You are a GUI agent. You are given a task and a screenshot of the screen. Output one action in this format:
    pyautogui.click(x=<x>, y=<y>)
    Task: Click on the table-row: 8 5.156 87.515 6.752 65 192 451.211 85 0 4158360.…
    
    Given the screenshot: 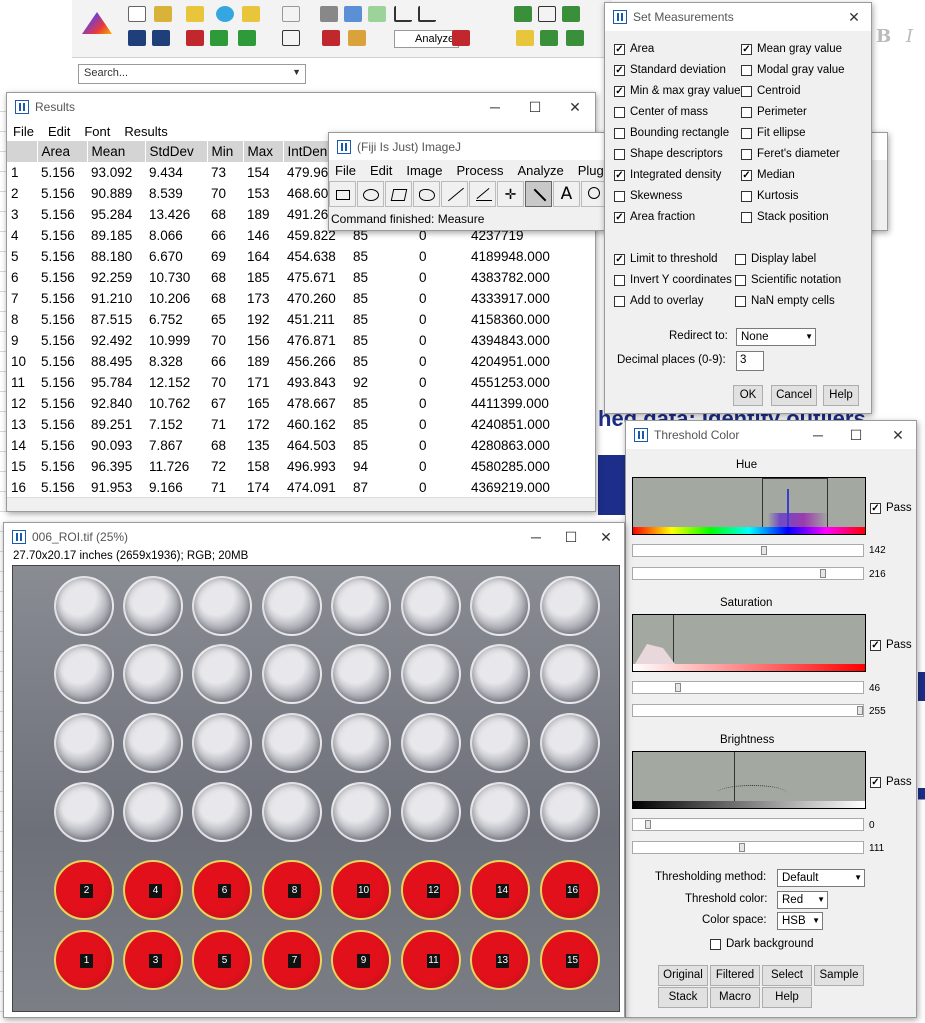 What is the action you would take?
    pyautogui.click(x=299, y=319)
    